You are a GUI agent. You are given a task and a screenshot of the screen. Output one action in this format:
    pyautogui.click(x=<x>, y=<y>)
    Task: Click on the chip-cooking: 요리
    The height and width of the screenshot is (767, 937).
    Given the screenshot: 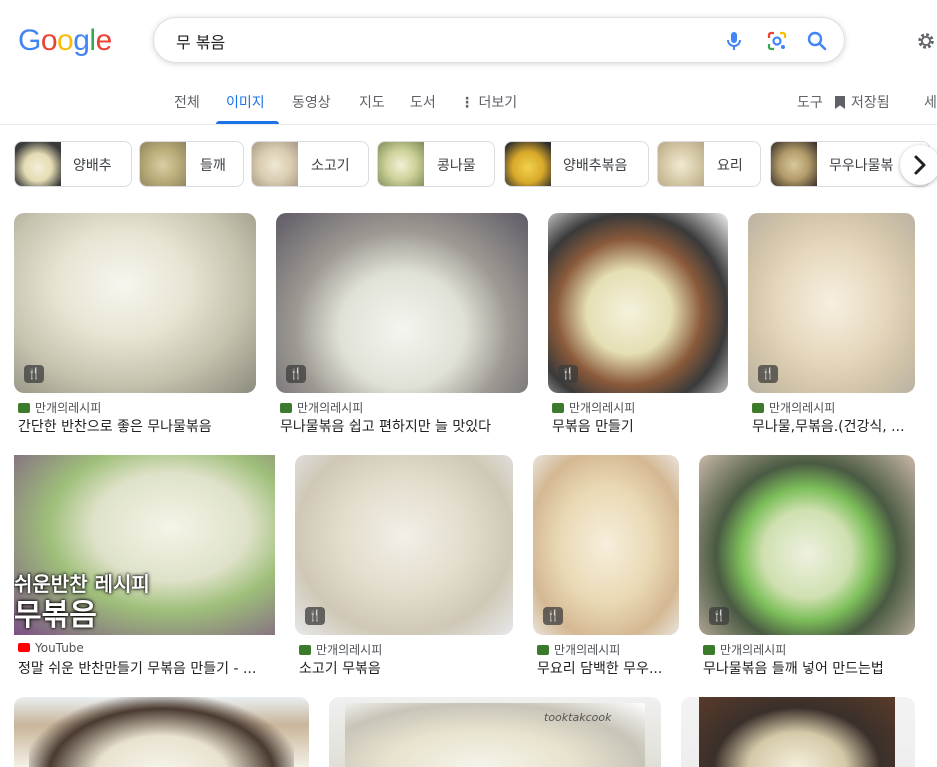 What is the action you would take?
    pyautogui.click(x=709, y=164)
    